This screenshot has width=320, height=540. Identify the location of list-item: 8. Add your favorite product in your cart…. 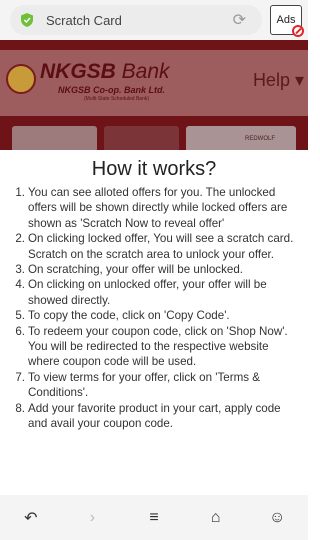
(154, 416).